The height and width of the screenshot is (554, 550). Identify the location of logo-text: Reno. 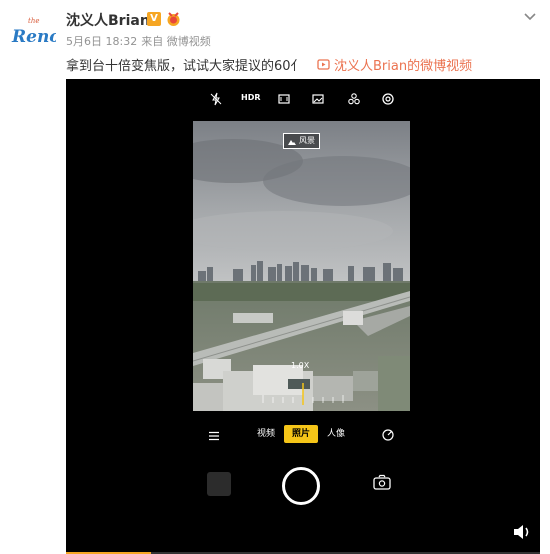
(33, 37).